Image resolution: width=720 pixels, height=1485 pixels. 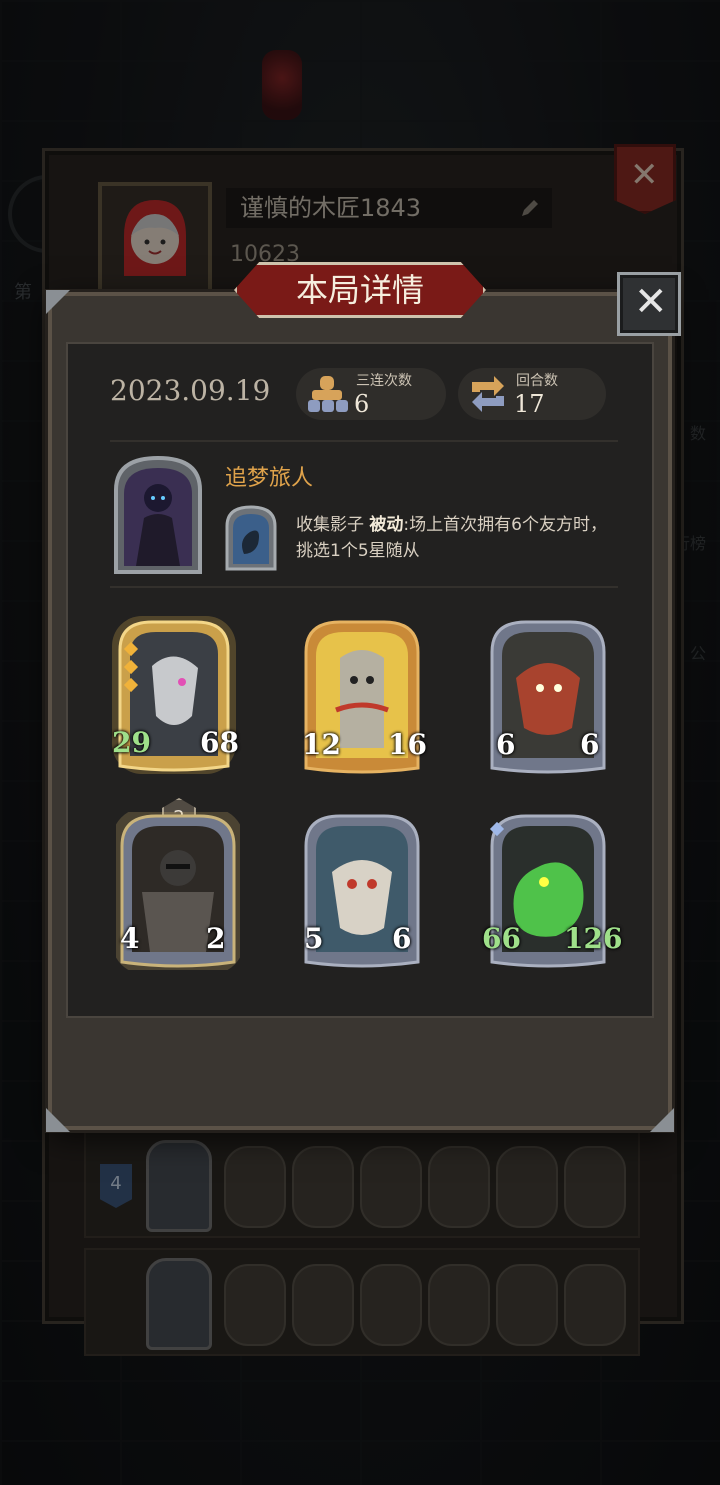 I want to click on rounds-label: 回合数, so click(x=537, y=381).